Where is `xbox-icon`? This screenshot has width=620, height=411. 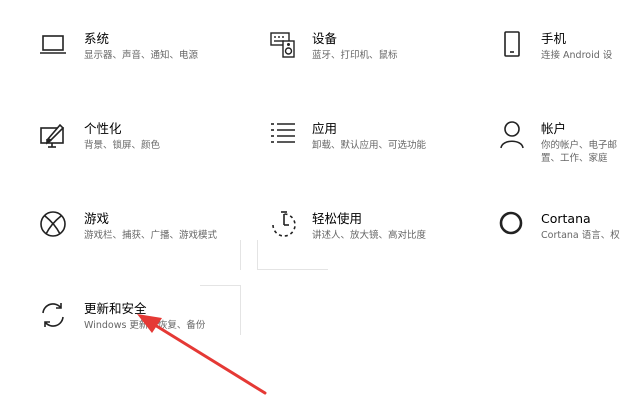
xbox-icon is located at coordinates (53, 225).